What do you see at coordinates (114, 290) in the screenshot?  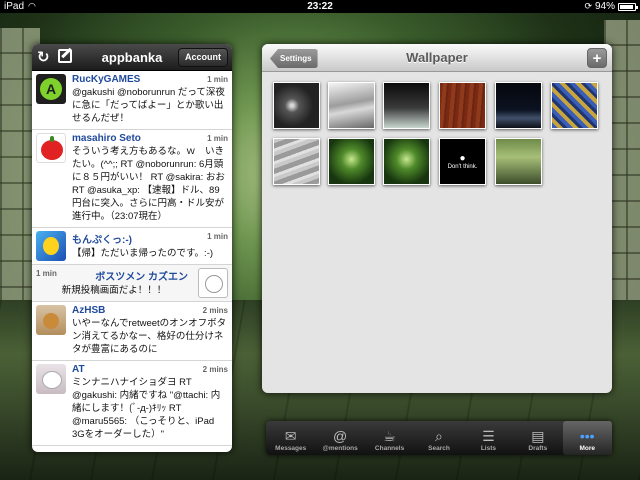 I see `tweet-text: 新規投稿画面だよ！！！` at bounding box center [114, 290].